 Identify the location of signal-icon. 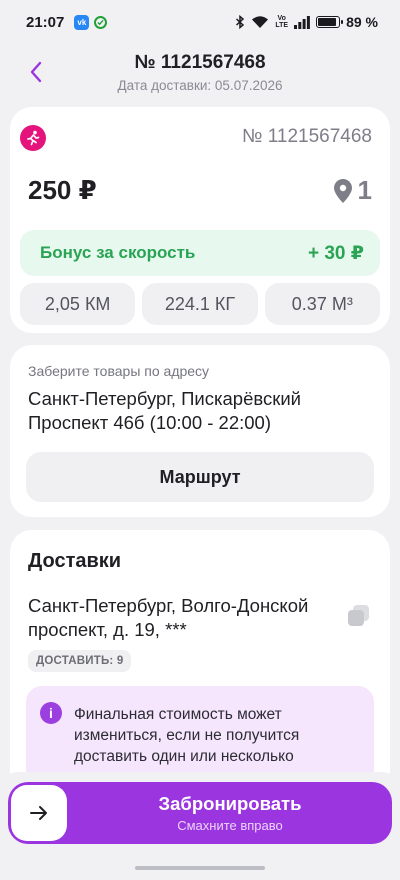
(302, 22).